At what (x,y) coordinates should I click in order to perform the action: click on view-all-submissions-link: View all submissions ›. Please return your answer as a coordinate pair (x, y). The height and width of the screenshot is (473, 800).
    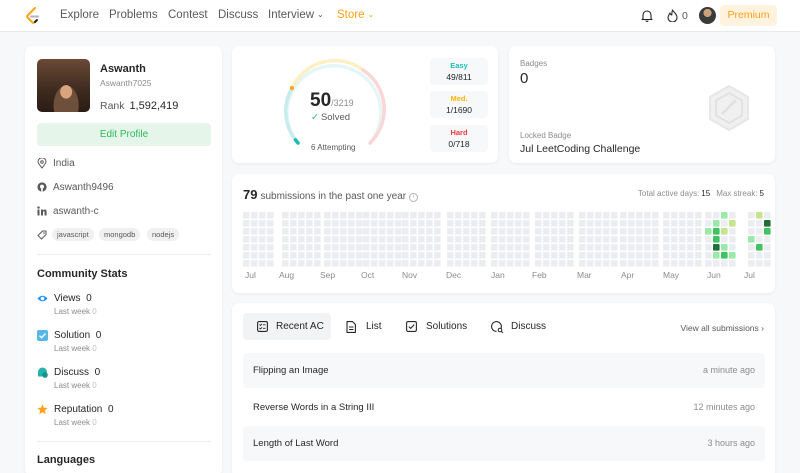
    Looking at the image, I should click on (722, 328).